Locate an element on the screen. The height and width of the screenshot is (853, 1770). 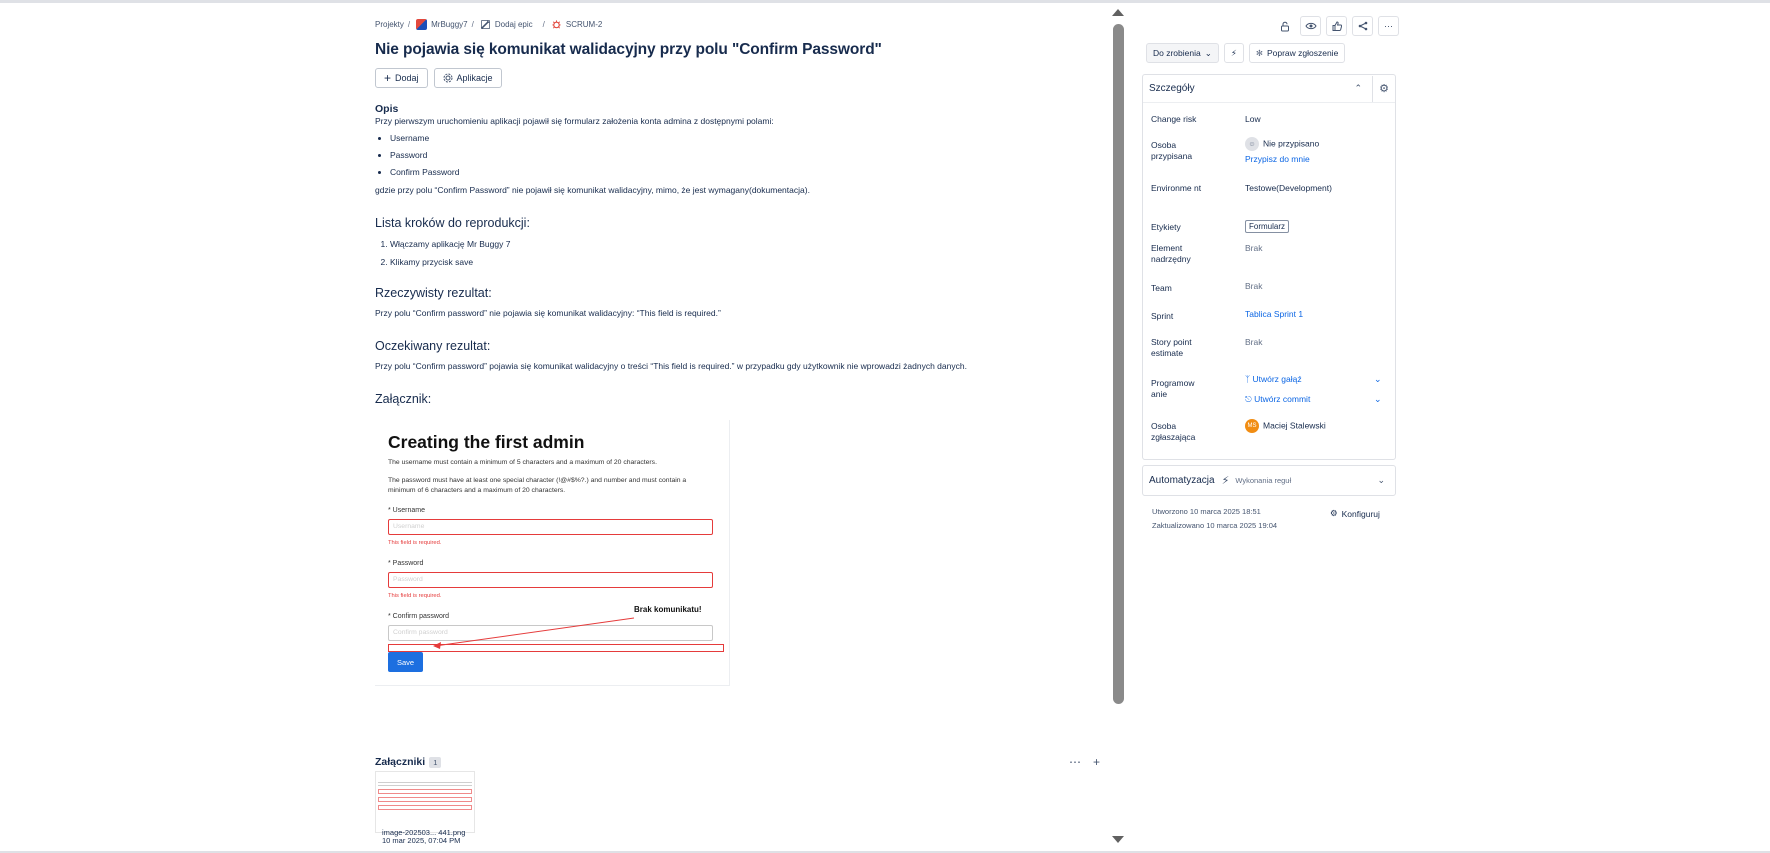
description-heading: Opis is located at coordinates (387, 109).